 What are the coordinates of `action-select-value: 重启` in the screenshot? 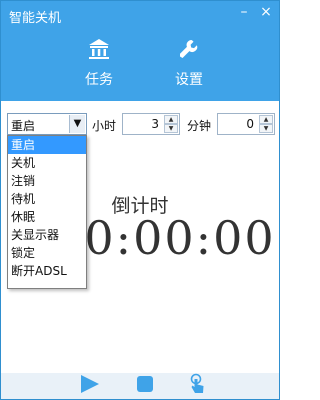 It's located at (23, 126).